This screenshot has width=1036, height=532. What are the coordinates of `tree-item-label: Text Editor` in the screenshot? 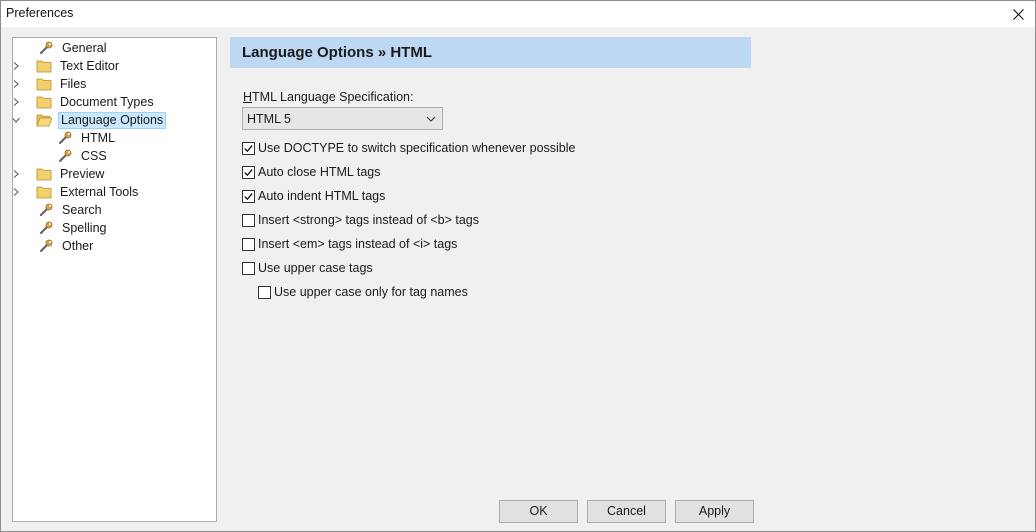 It's located at (90, 65).